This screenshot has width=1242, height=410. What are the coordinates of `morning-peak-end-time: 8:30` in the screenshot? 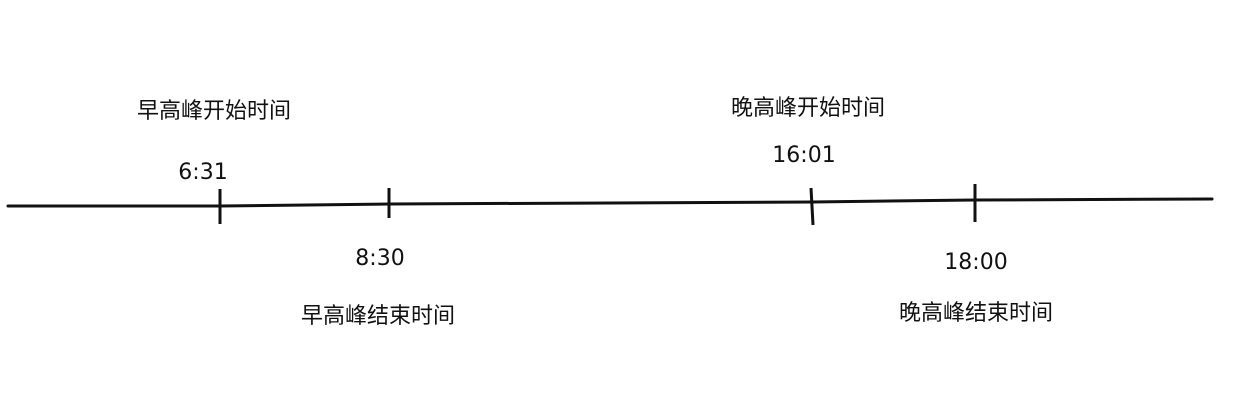 It's located at (380, 258).